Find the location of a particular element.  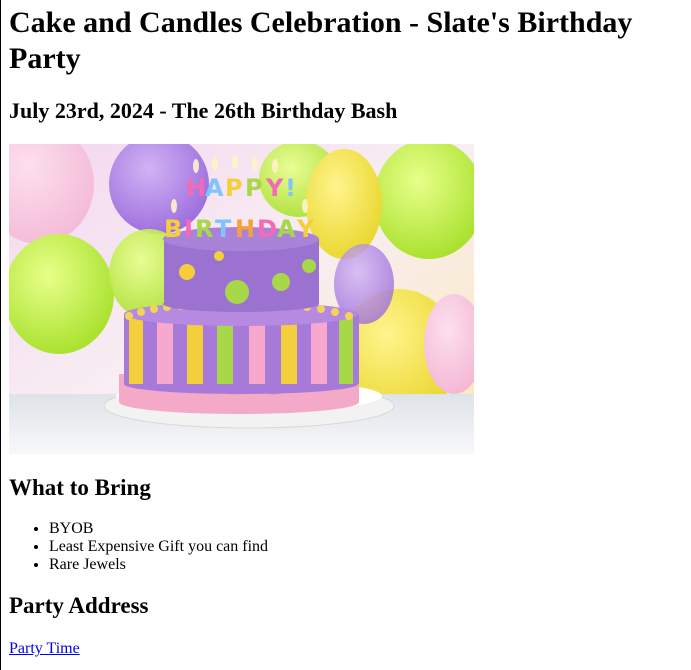

svg-text: T is located at coordinates (223, 229).